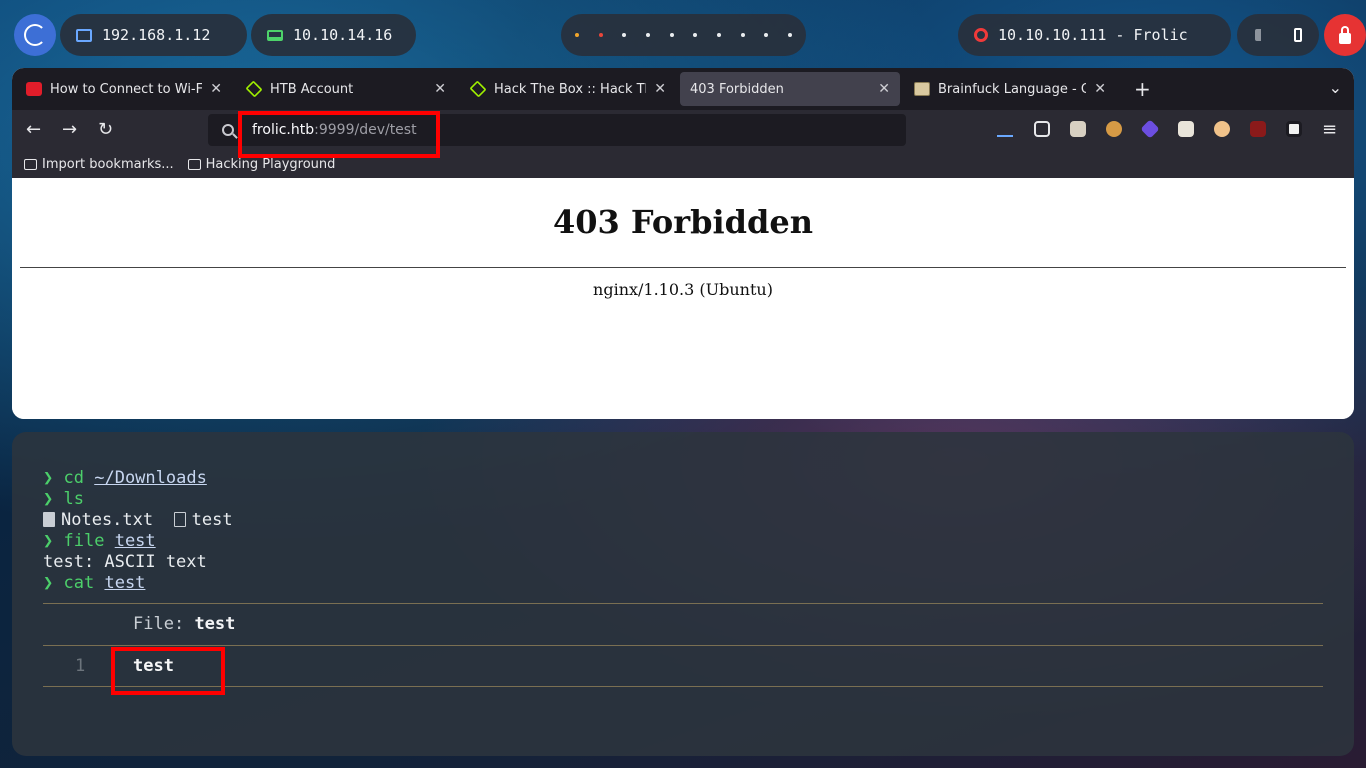 The height and width of the screenshot is (768, 1366). What do you see at coordinates (1142, 89) in the screenshot?
I see `new-tab-plus-icon: +` at bounding box center [1142, 89].